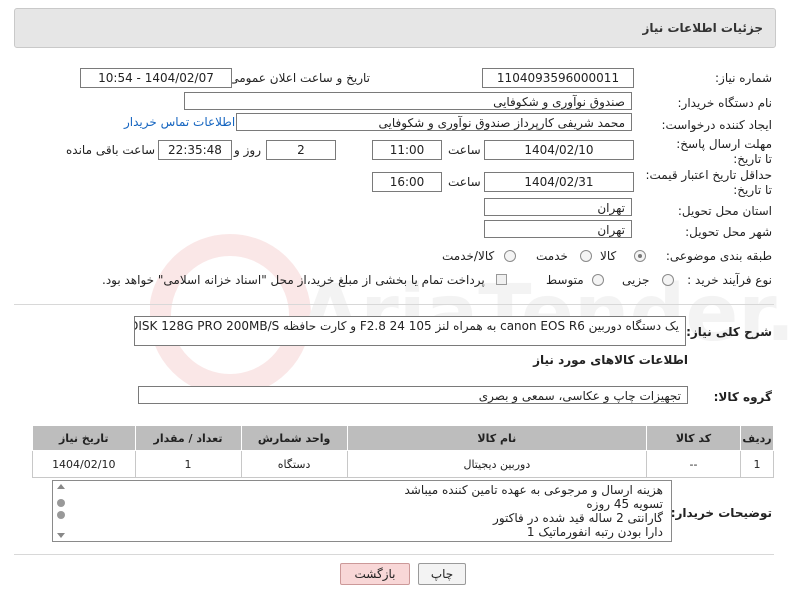  What do you see at coordinates (559, 150) in the screenshot?
I see `deadline-date-field: 1404/02/10` at bounding box center [559, 150].